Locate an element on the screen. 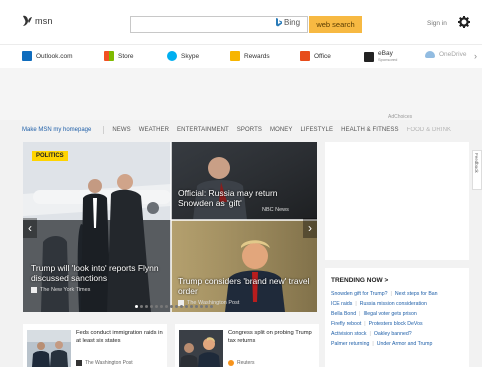 This screenshot has width=482, height=367. nav-divider is located at coordinates (104, 130).